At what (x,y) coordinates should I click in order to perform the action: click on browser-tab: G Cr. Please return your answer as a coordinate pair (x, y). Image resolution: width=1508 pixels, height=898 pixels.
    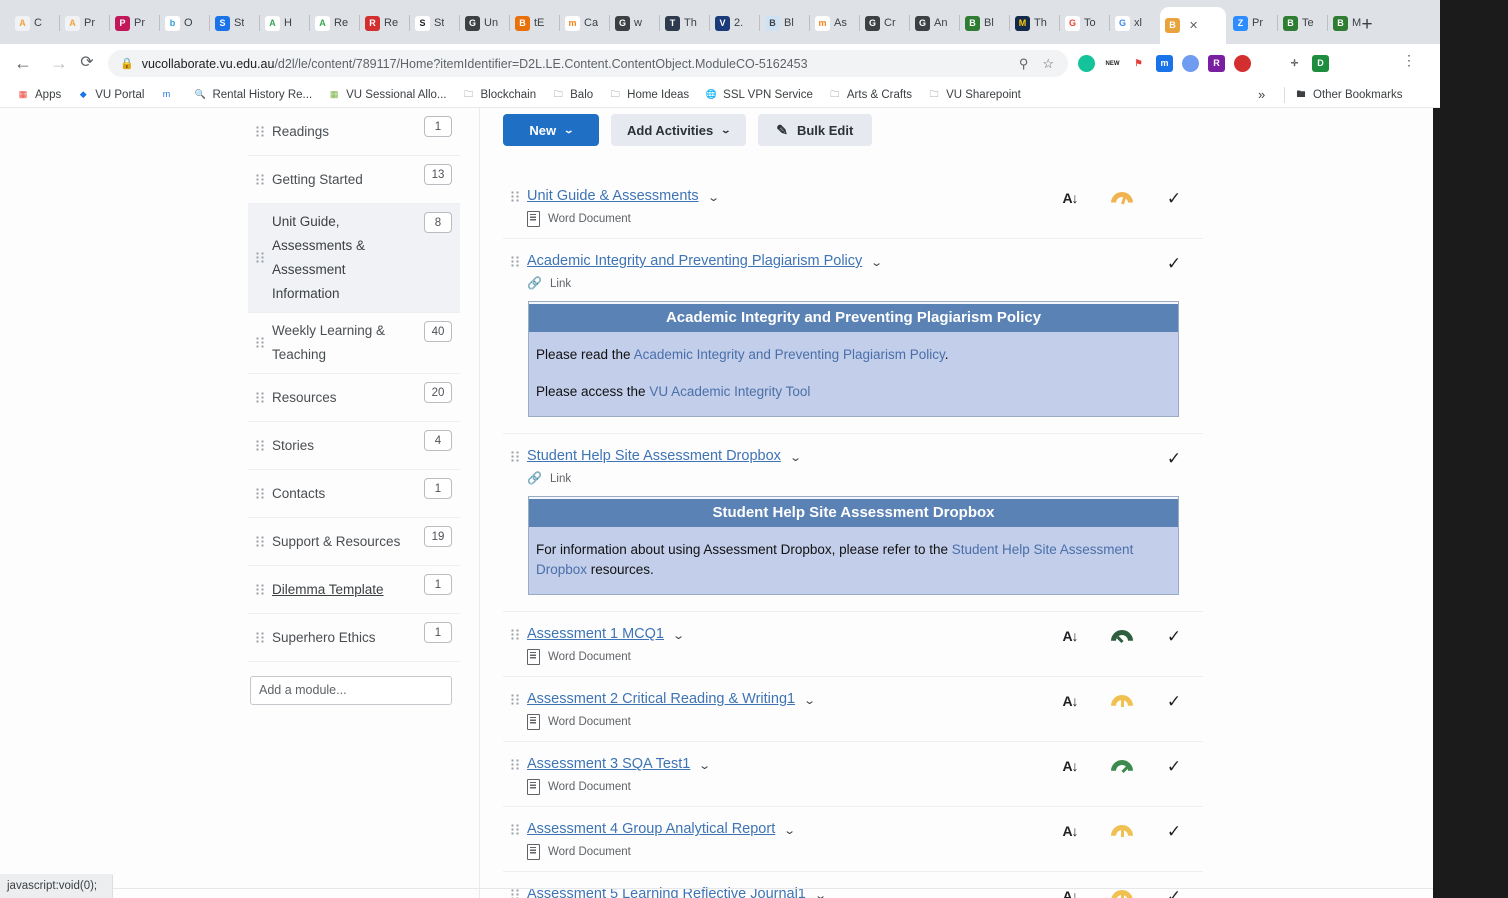
    Looking at the image, I should click on (884, 23).